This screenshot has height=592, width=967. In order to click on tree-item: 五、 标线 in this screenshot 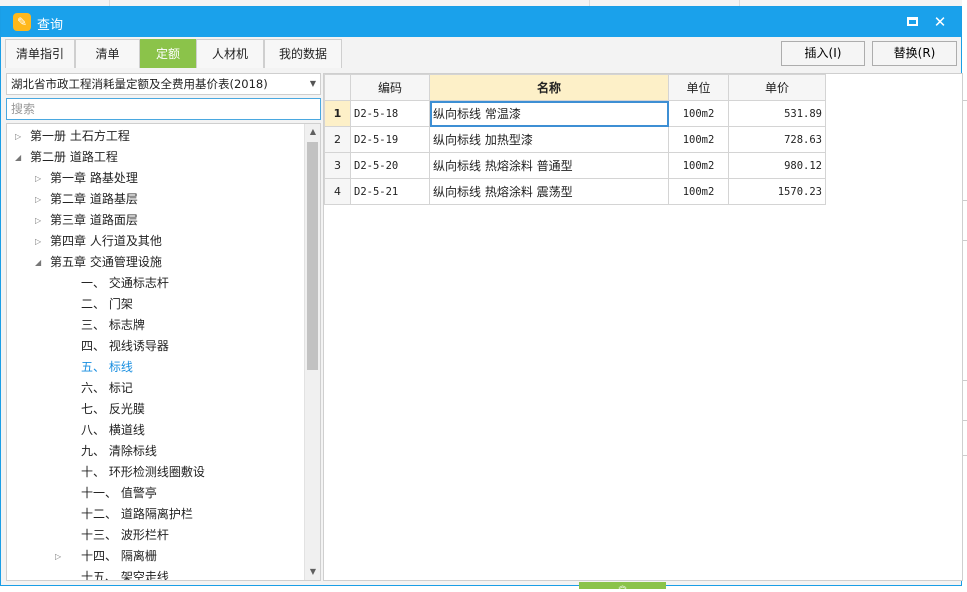, I will do `click(94, 367)`.